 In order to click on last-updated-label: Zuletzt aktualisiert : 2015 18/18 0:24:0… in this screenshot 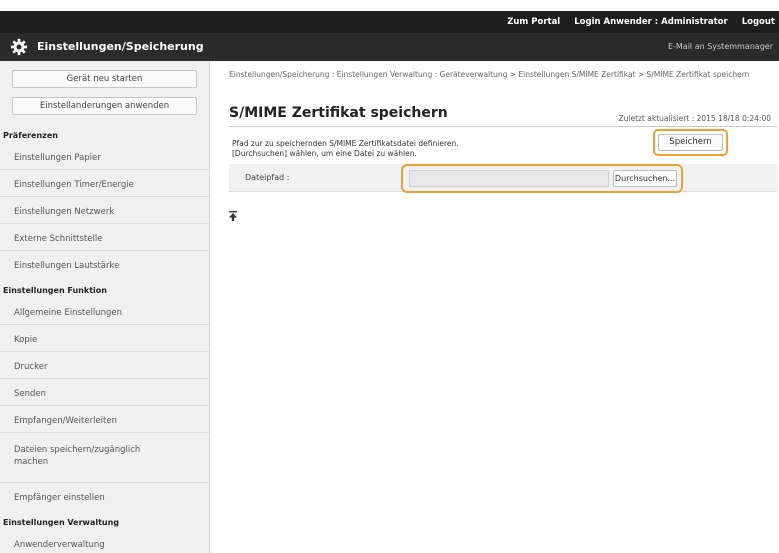, I will do `click(695, 118)`.